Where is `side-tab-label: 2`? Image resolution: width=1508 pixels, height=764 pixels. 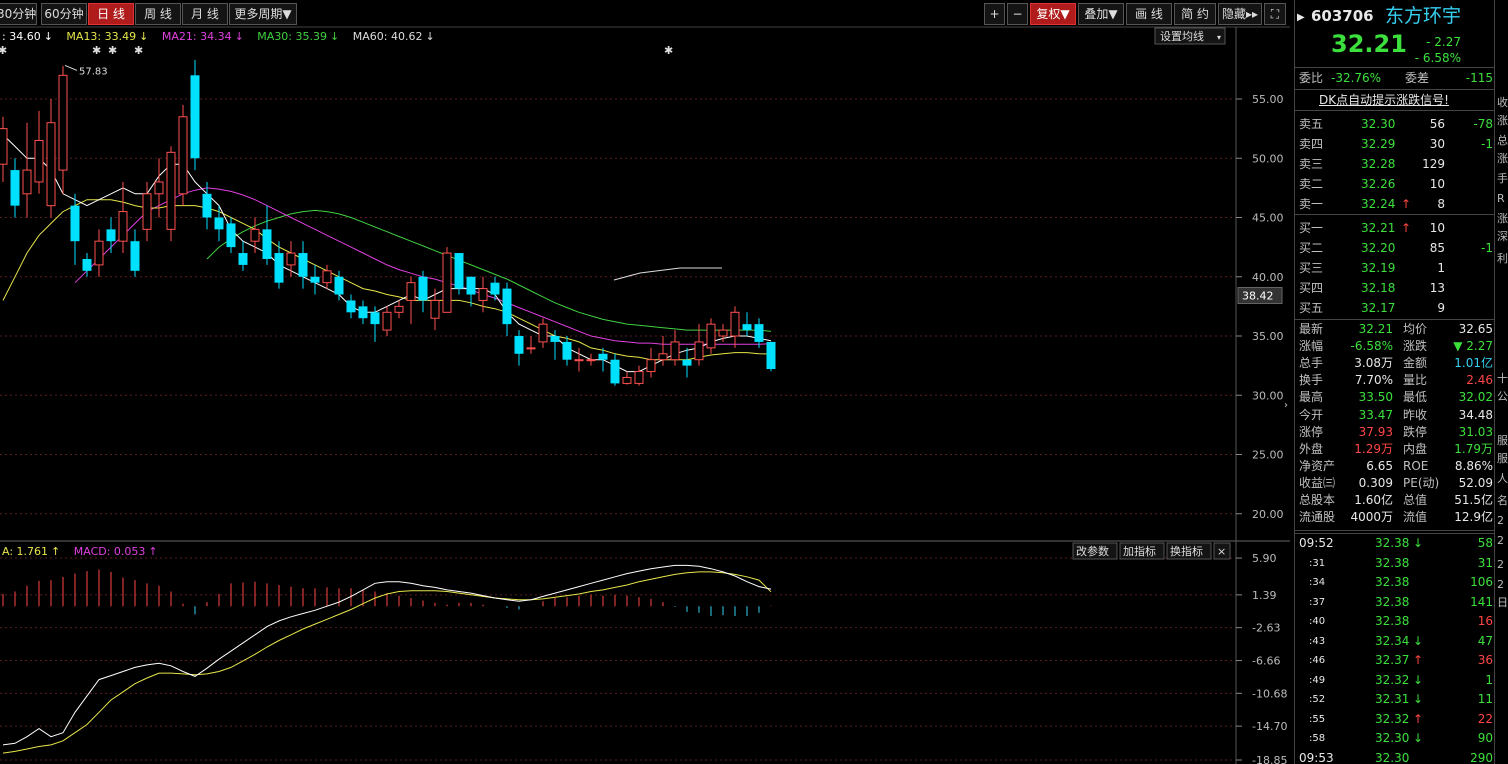
side-tab-label: 2 is located at coordinates (1500, 540).